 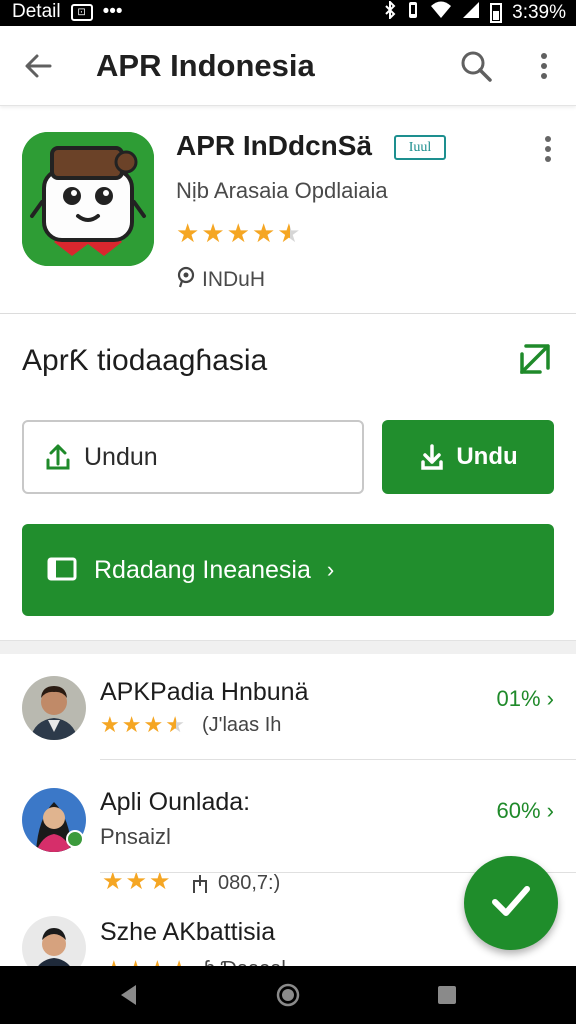 I want to click on battery-icon, so click(x=496, y=12).